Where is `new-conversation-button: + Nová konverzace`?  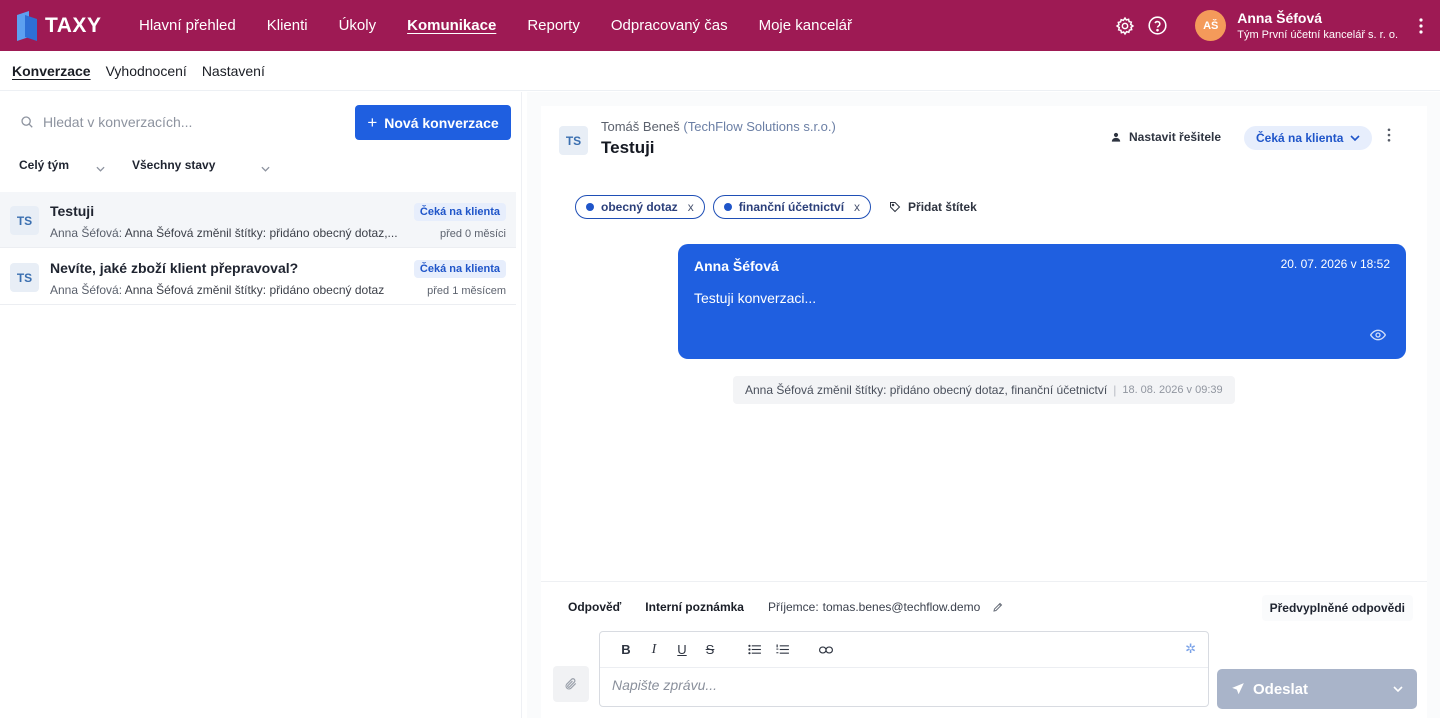
new-conversation-button: + Nová konverzace is located at coordinates (433, 122).